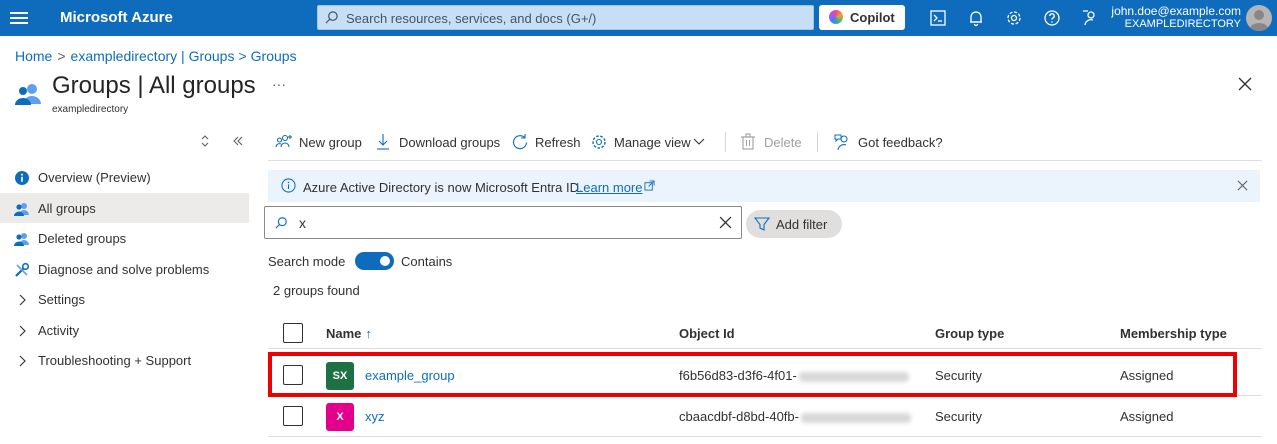 The width and height of the screenshot is (1277, 444). Describe the element at coordinates (385, 261) in the screenshot. I see `toggle-knob` at that location.